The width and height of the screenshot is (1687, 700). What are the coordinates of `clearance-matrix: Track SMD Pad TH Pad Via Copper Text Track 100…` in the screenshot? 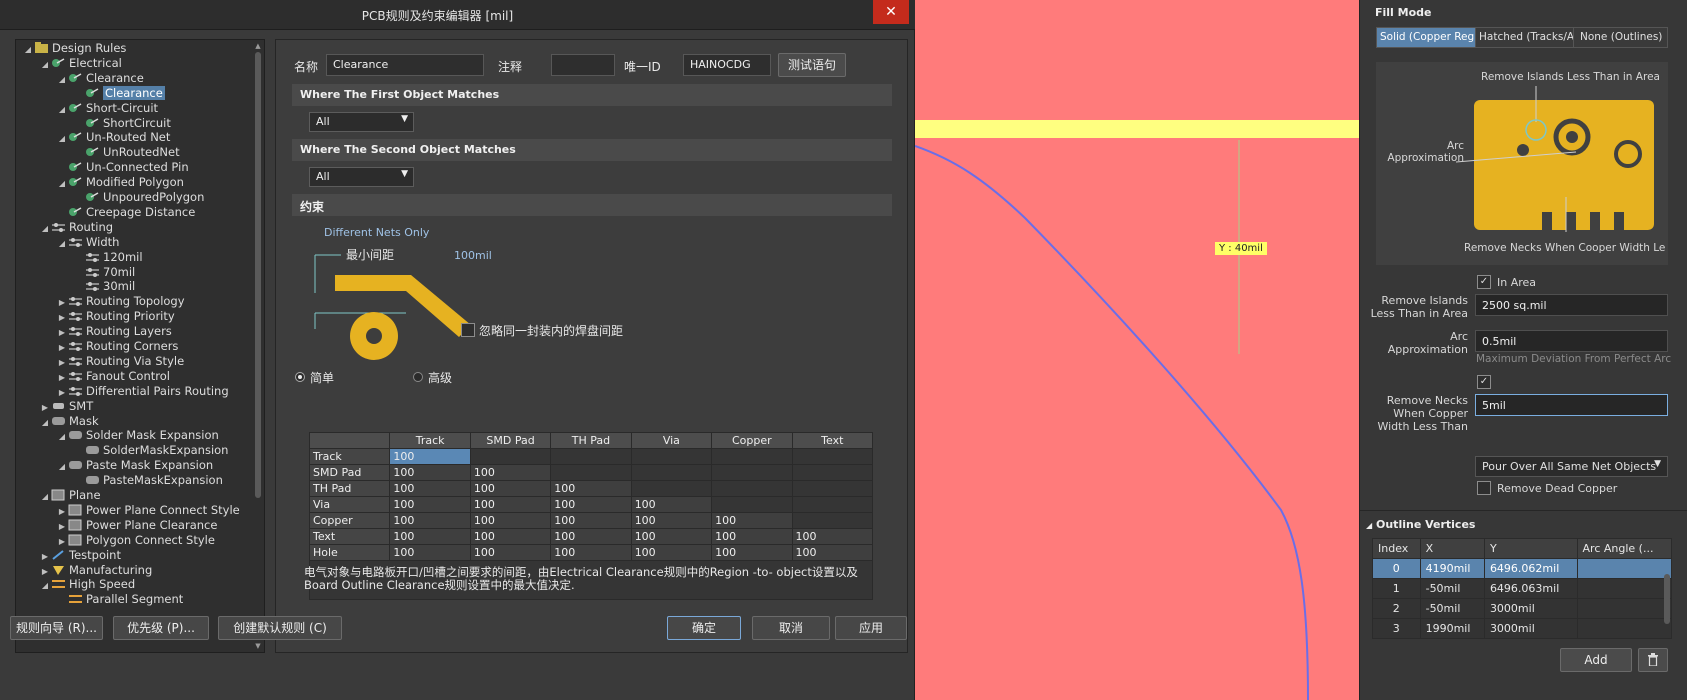 It's located at (591, 496).